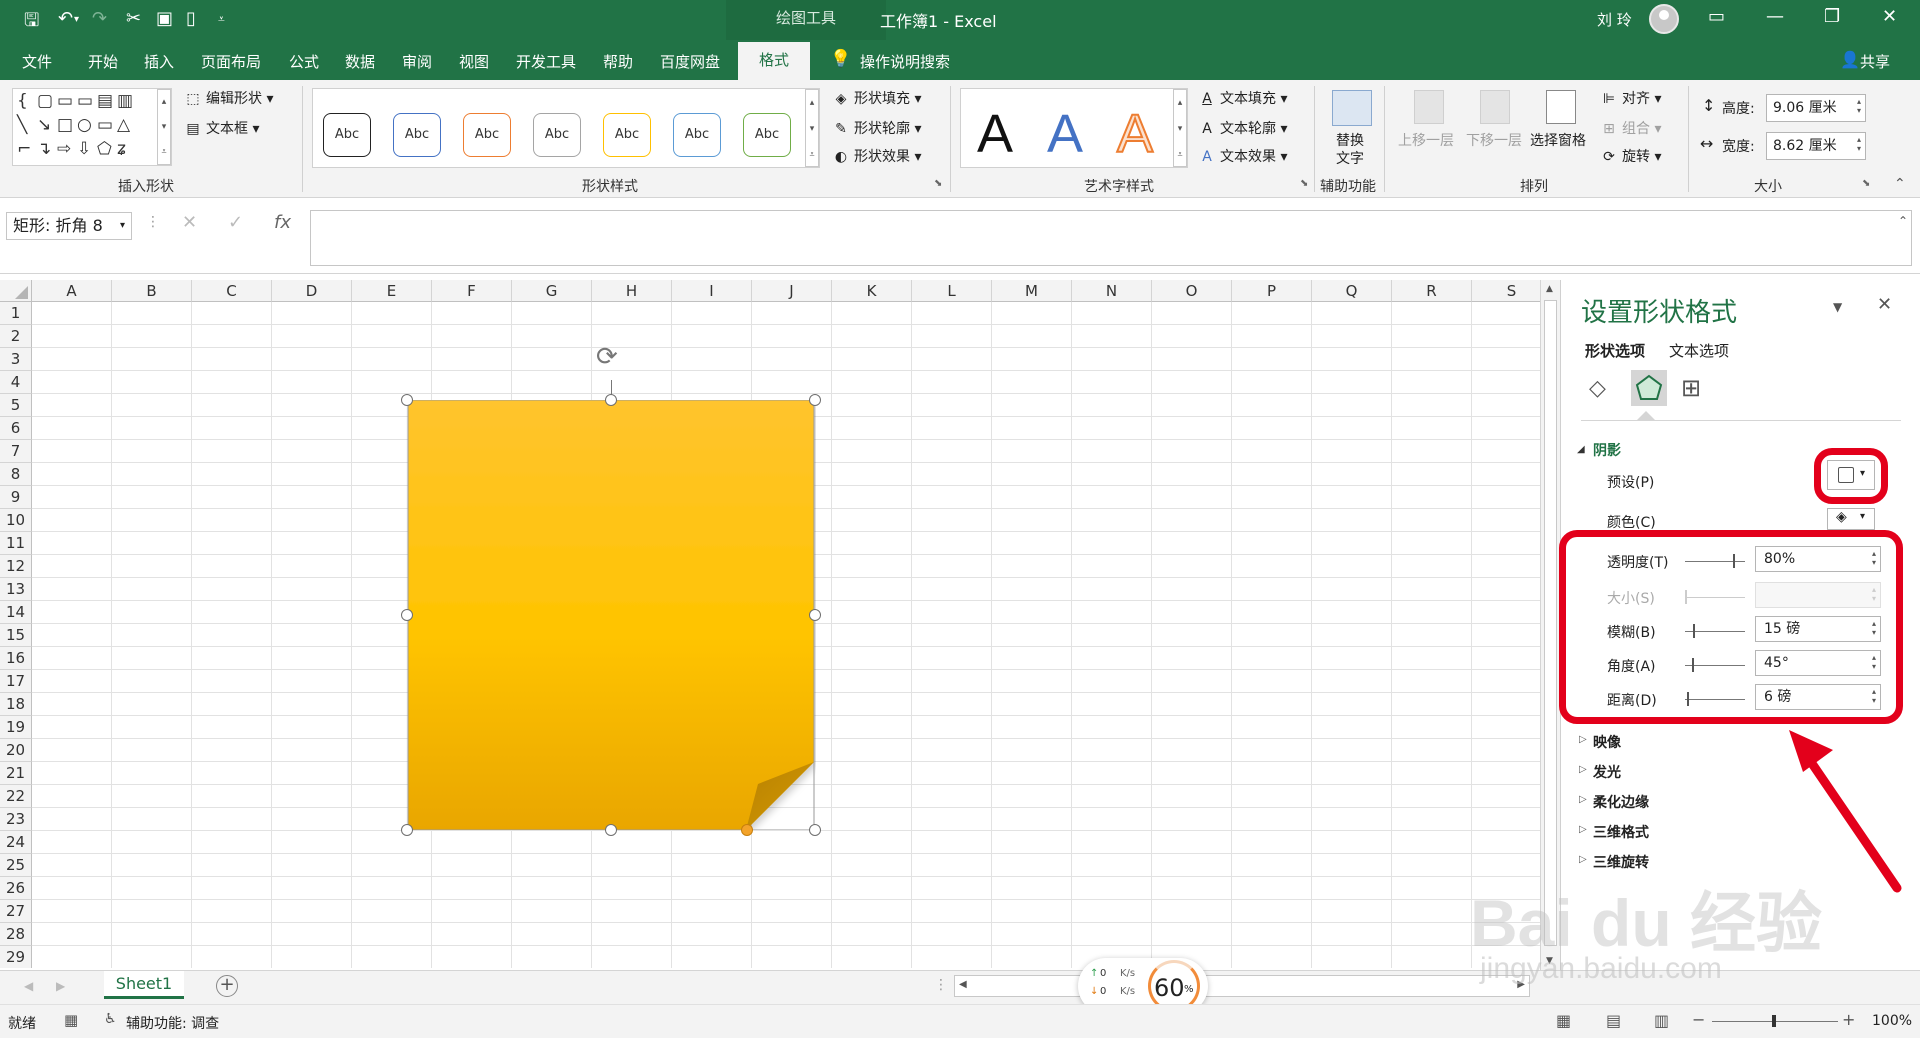 This screenshot has height=1038, width=1920. What do you see at coordinates (1614, 19) in the screenshot?
I see `user-name: 刘 玲` at bounding box center [1614, 19].